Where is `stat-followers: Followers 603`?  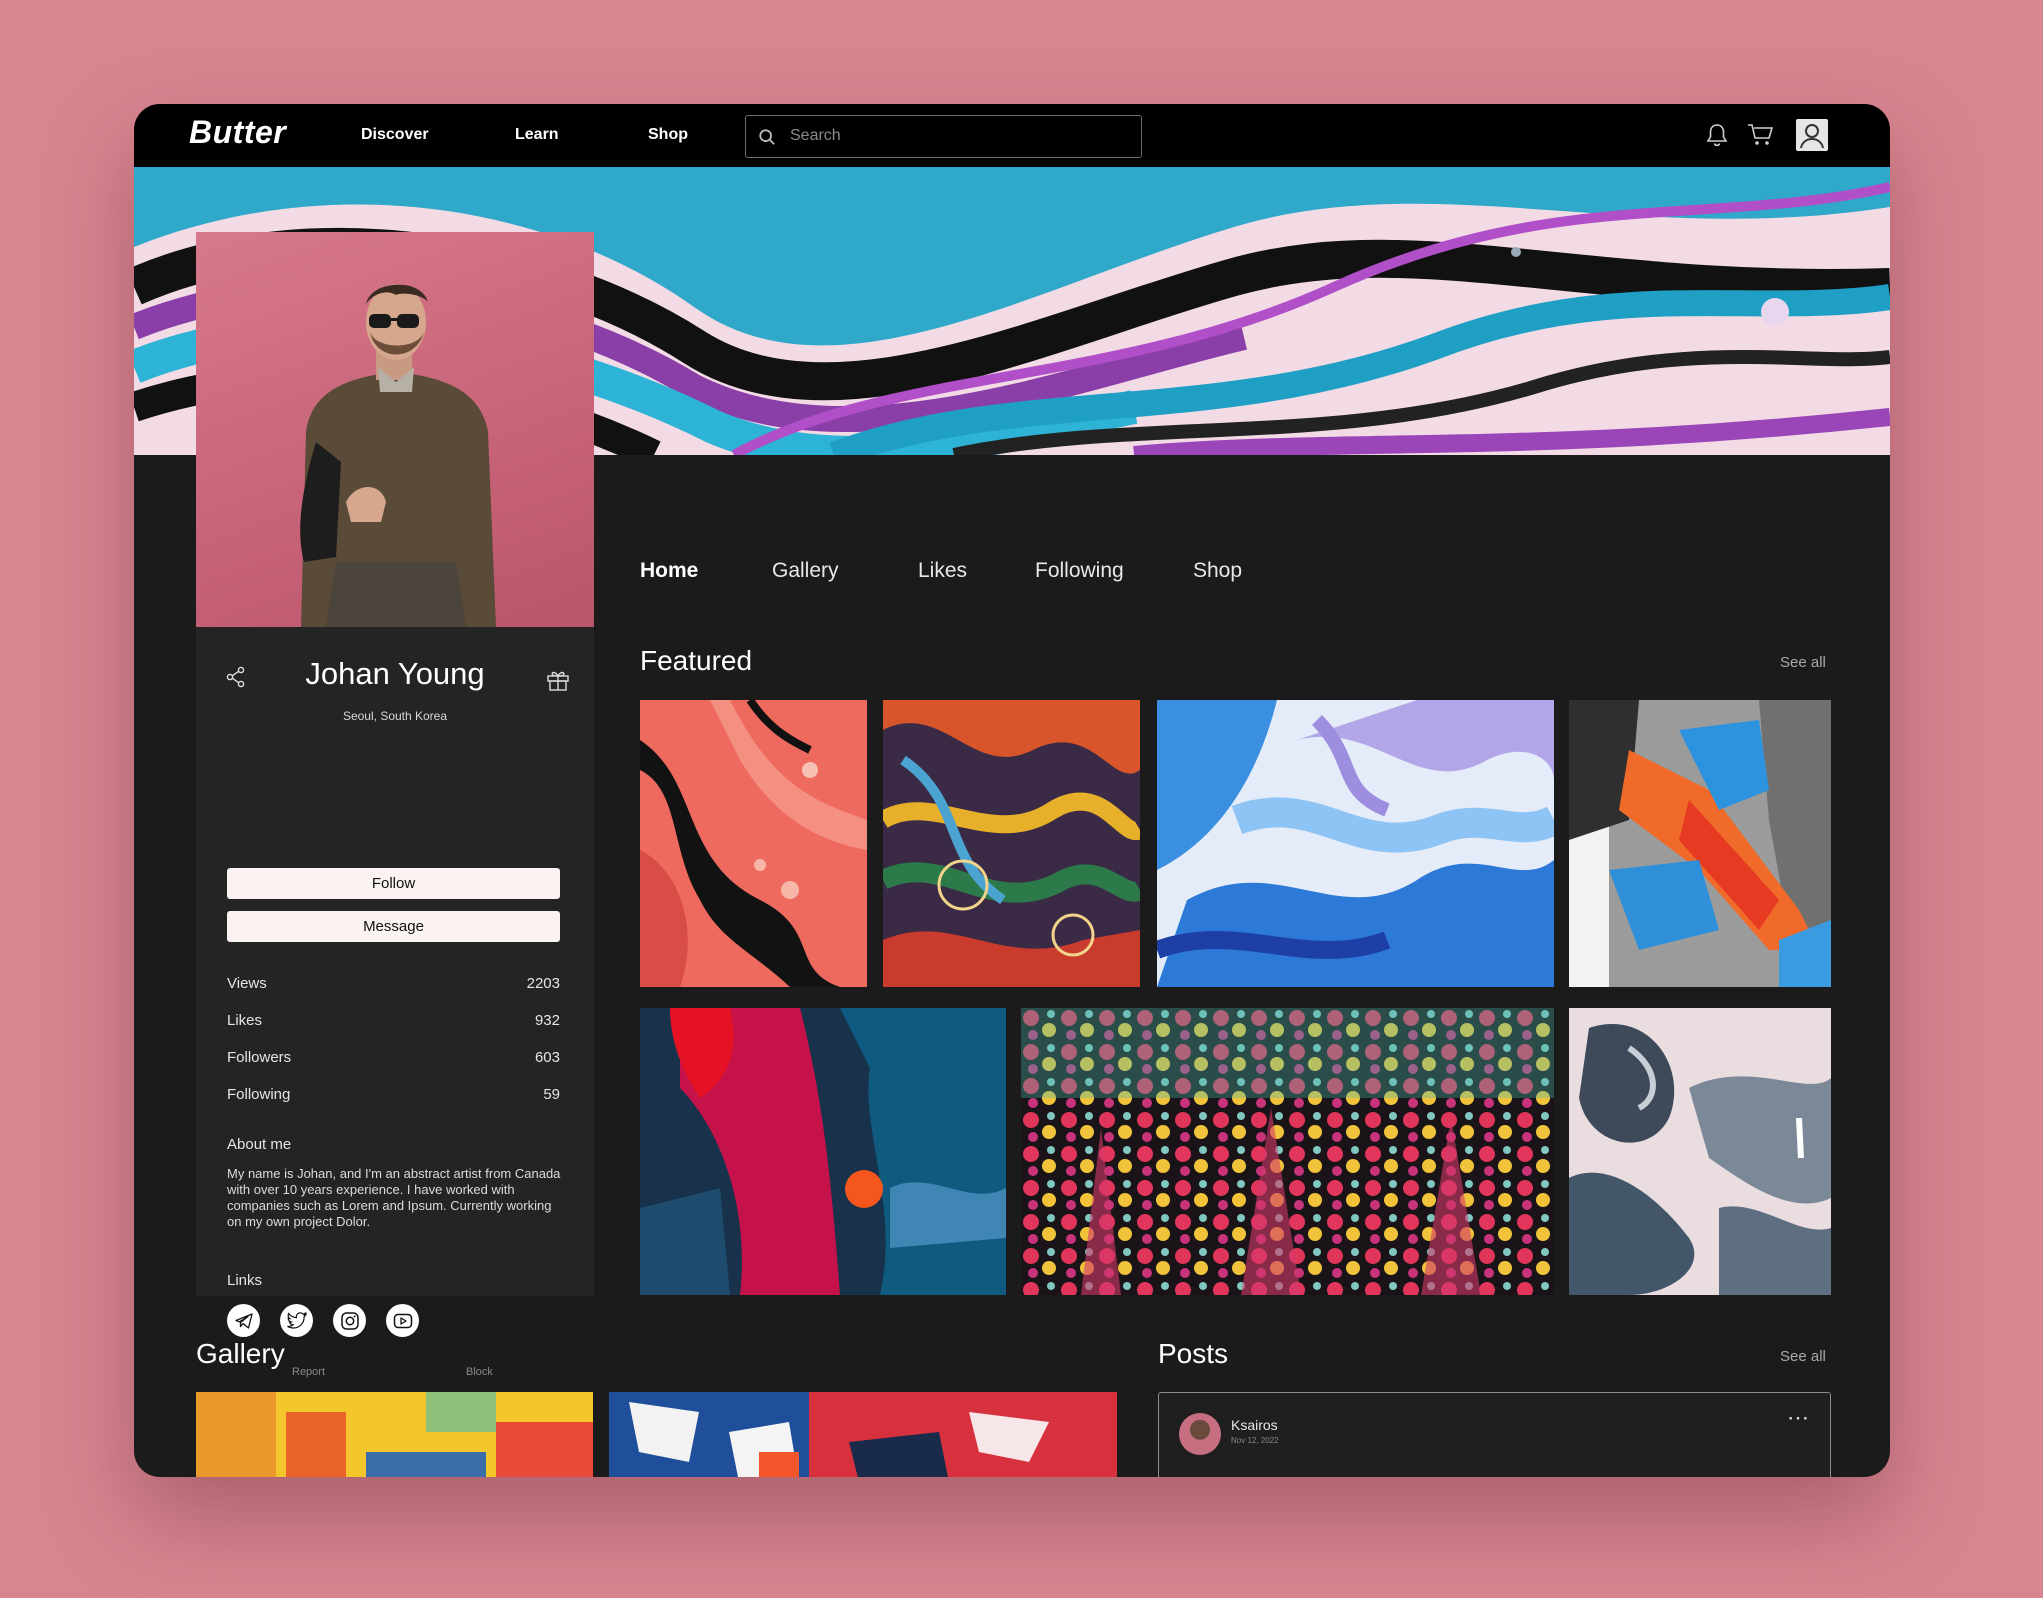 stat-followers: Followers 603 is located at coordinates (393, 1057).